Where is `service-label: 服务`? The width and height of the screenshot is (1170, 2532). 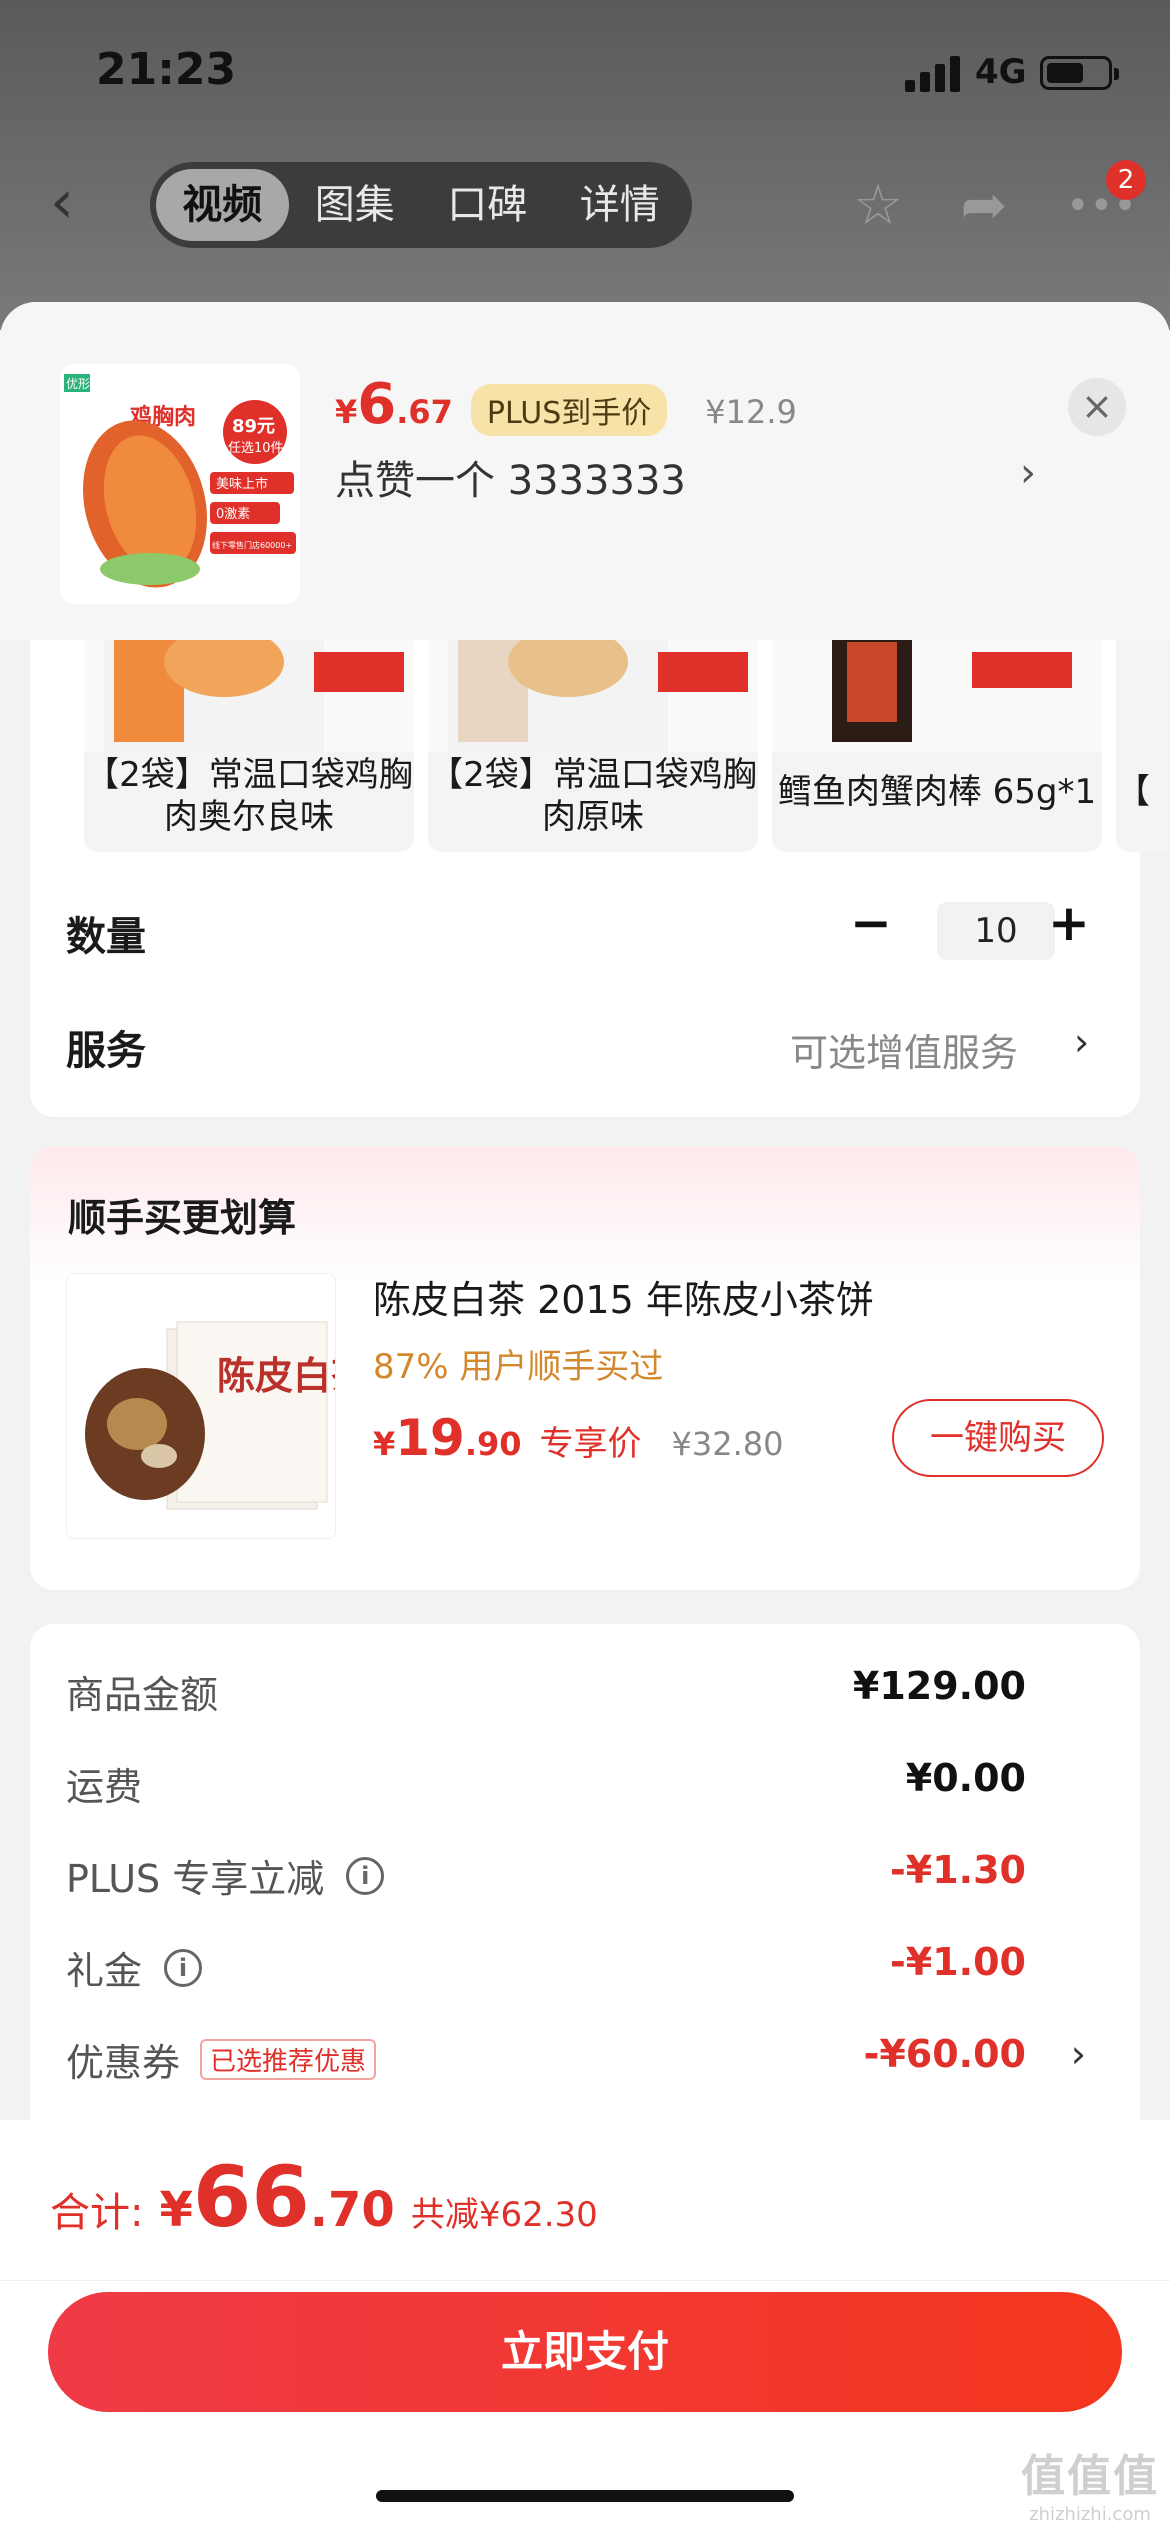
service-label: 服务 is located at coordinates (106, 1051).